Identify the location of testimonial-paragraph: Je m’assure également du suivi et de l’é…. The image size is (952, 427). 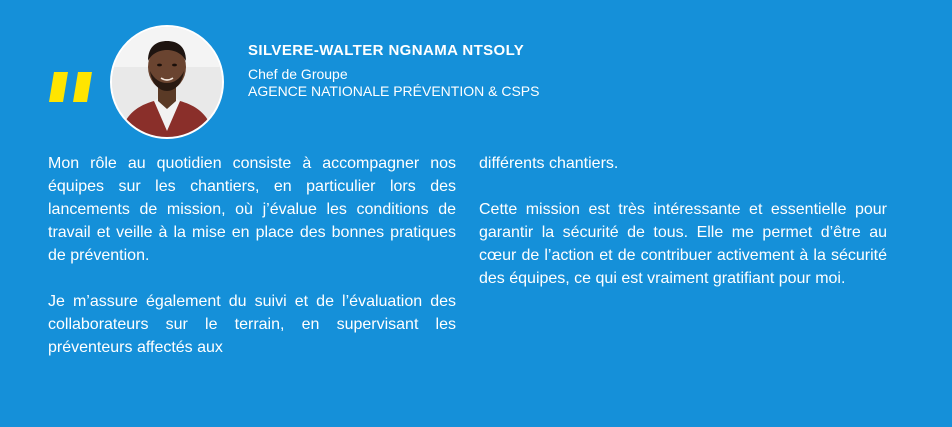
(252, 324).